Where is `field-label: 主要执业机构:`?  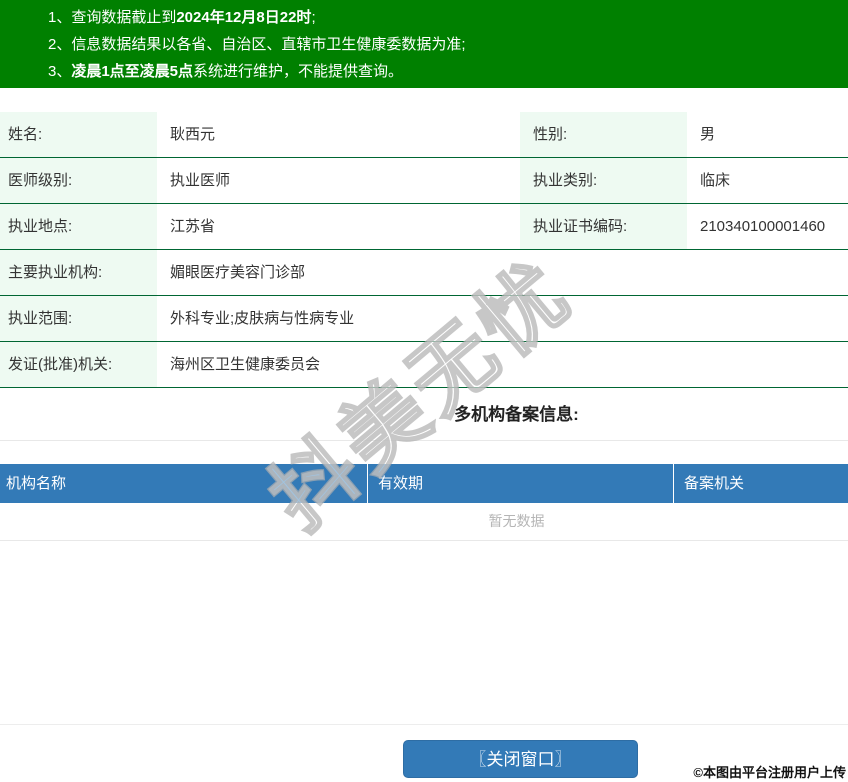
field-label: 主要执业机构: is located at coordinates (78, 272).